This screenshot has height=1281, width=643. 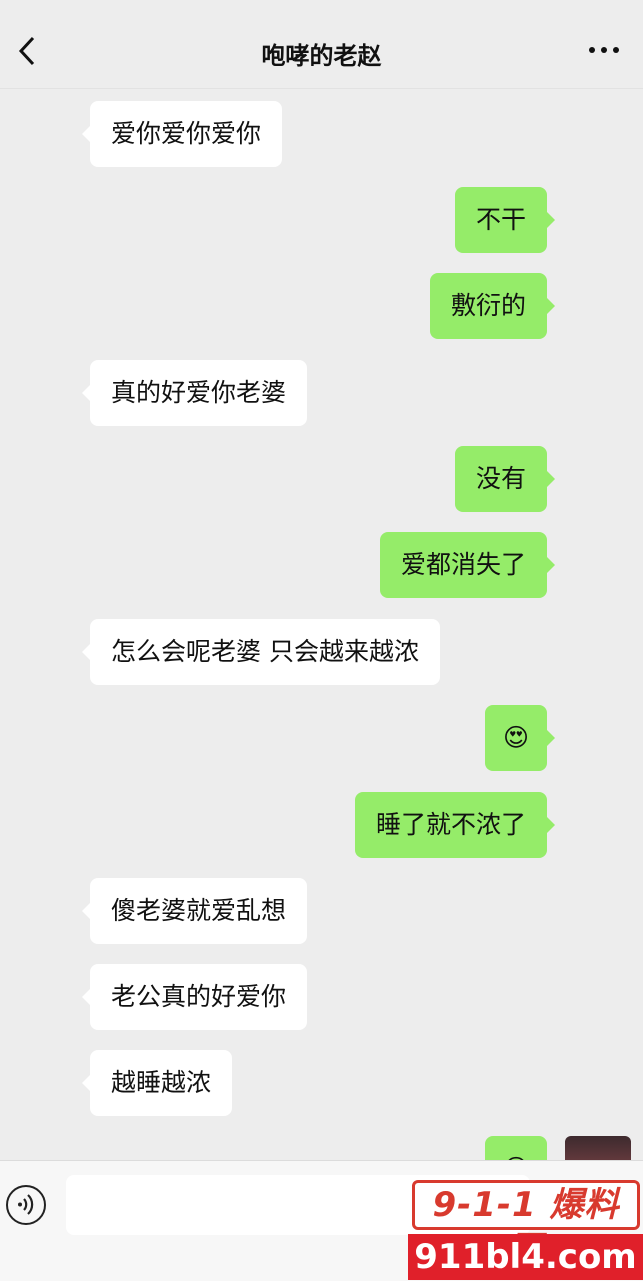 What do you see at coordinates (26, 1205) in the screenshot?
I see `voice-icon` at bounding box center [26, 1205].